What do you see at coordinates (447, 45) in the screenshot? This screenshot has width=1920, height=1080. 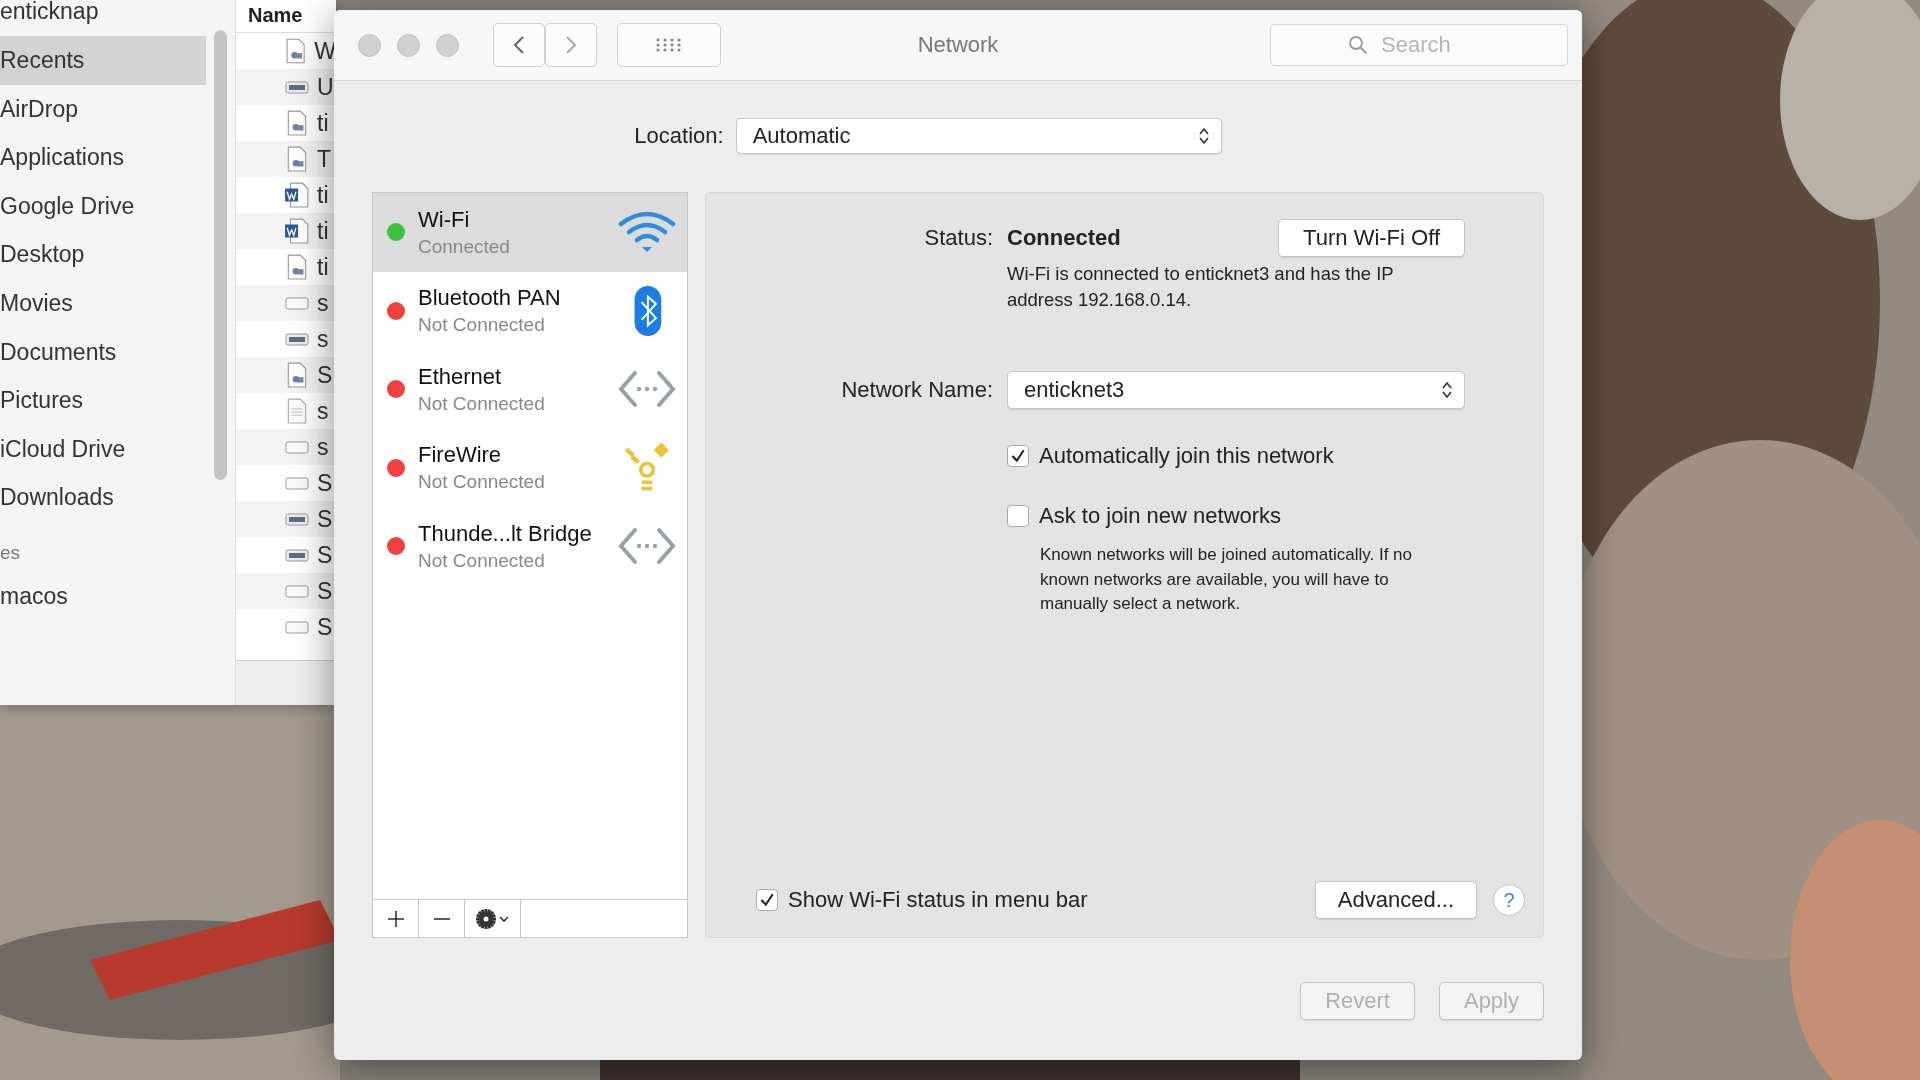 I see `zoom-button` at bounding box center [447, 45].